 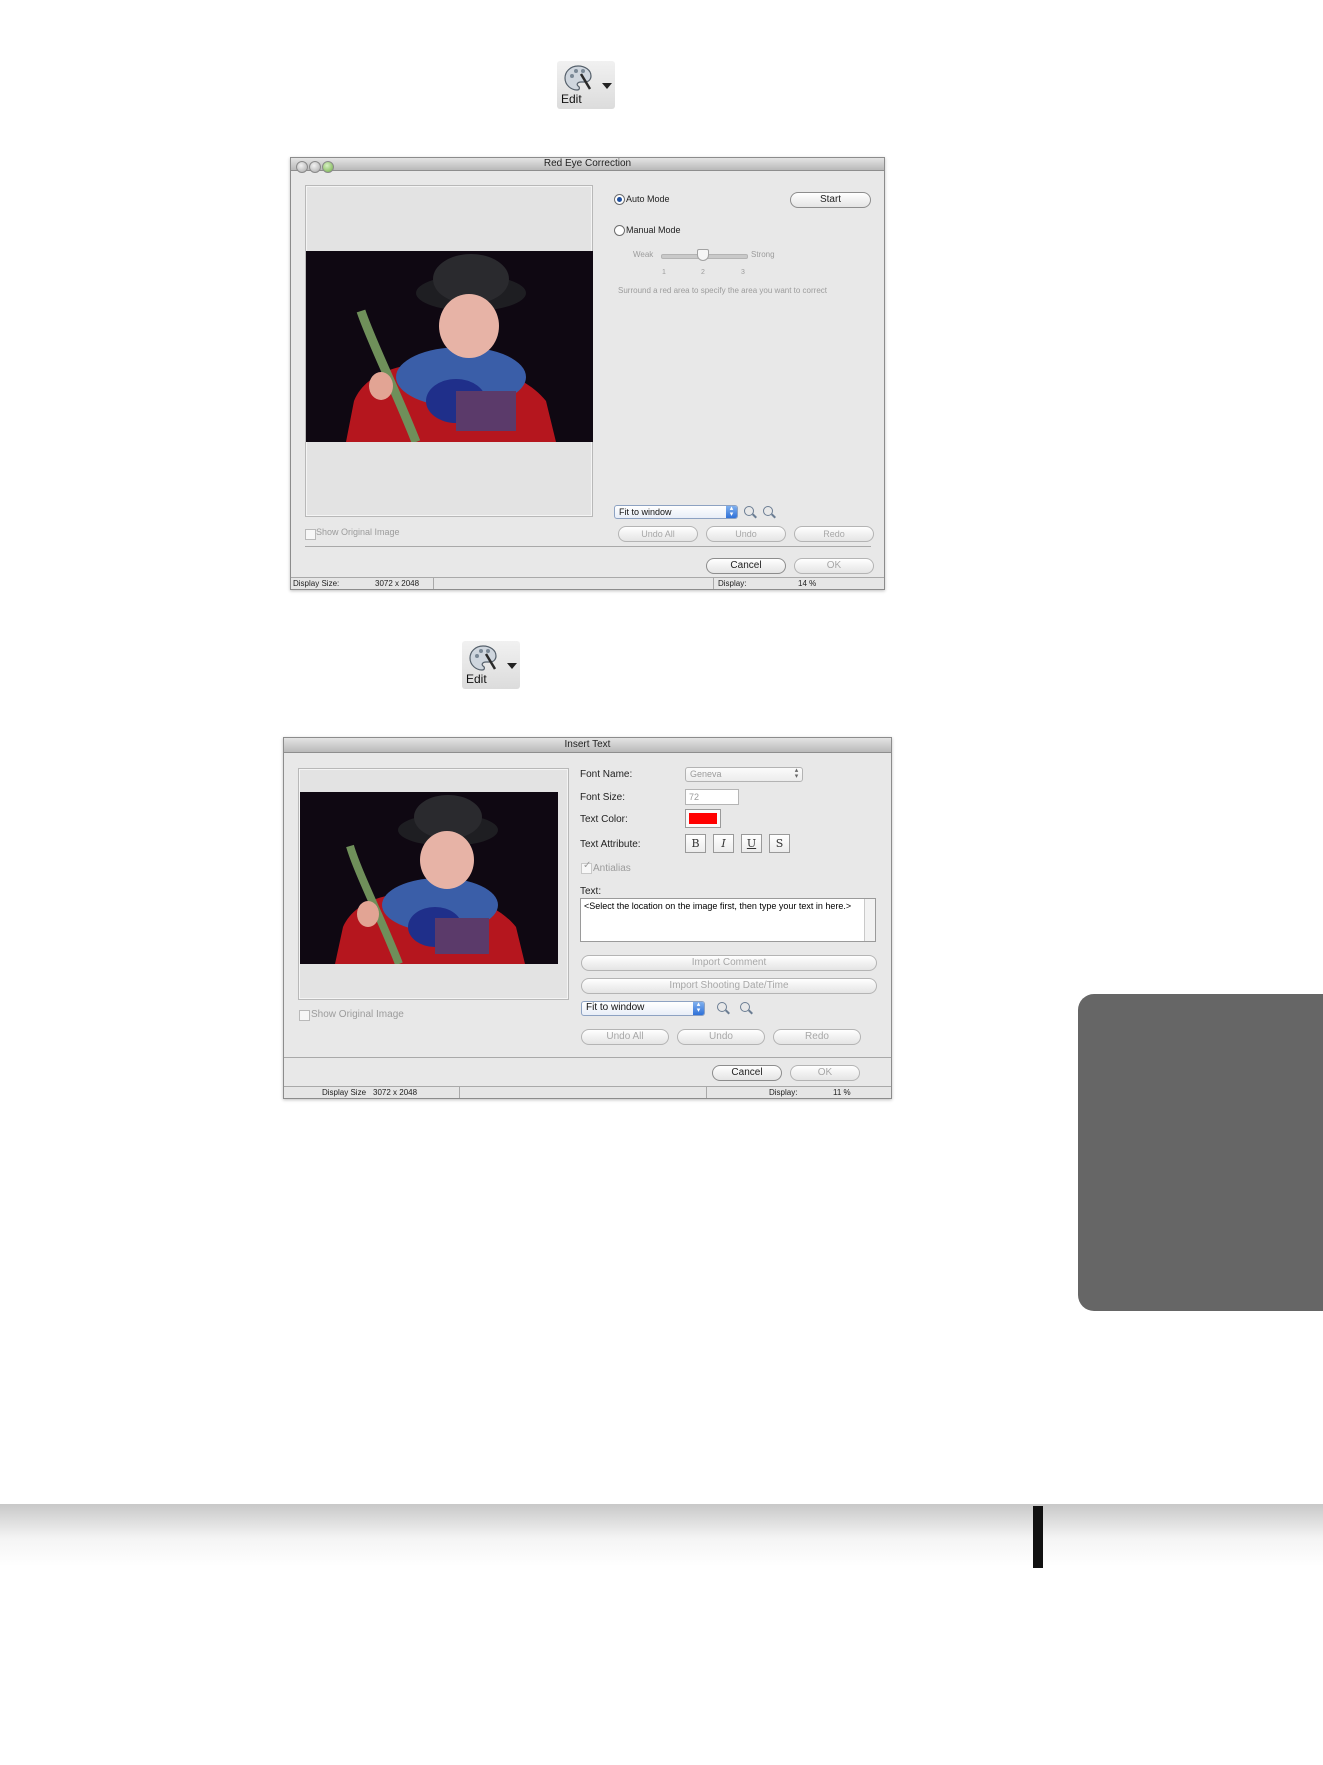 What do you see at coordinates (751, 843) in the screenshot?
I see `underline-button: U` at bounding box center [751, 843].